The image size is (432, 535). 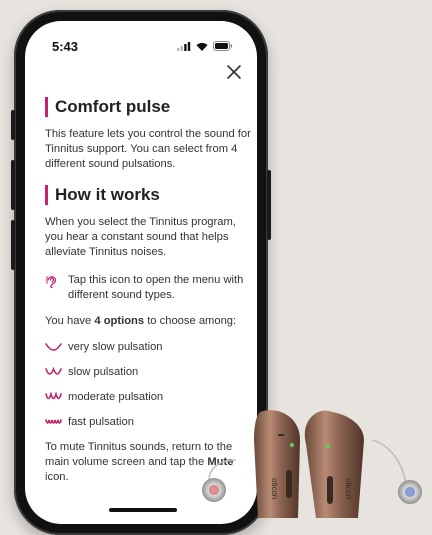 What do you see at coordinates (116, 397) in the screenshot?
I see `option-label: moderate pulsation` at bounding box center [116, 397].